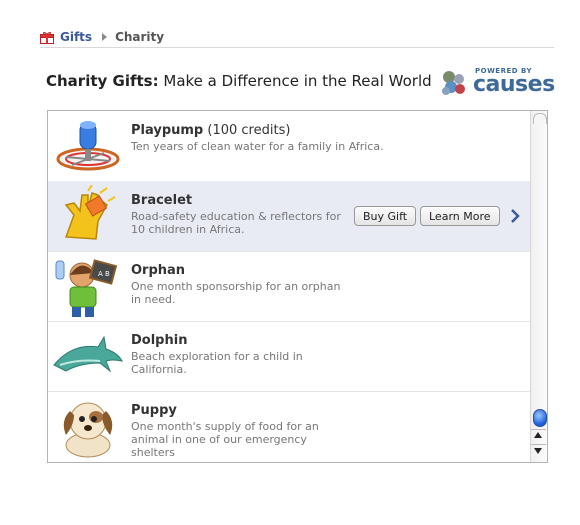 Image resolution: width=580 pixels, height=525 pixels. Describe the element at coordinates (247, 130) in the screenshot. I see `gift-credits: (100 credits)` at that location.